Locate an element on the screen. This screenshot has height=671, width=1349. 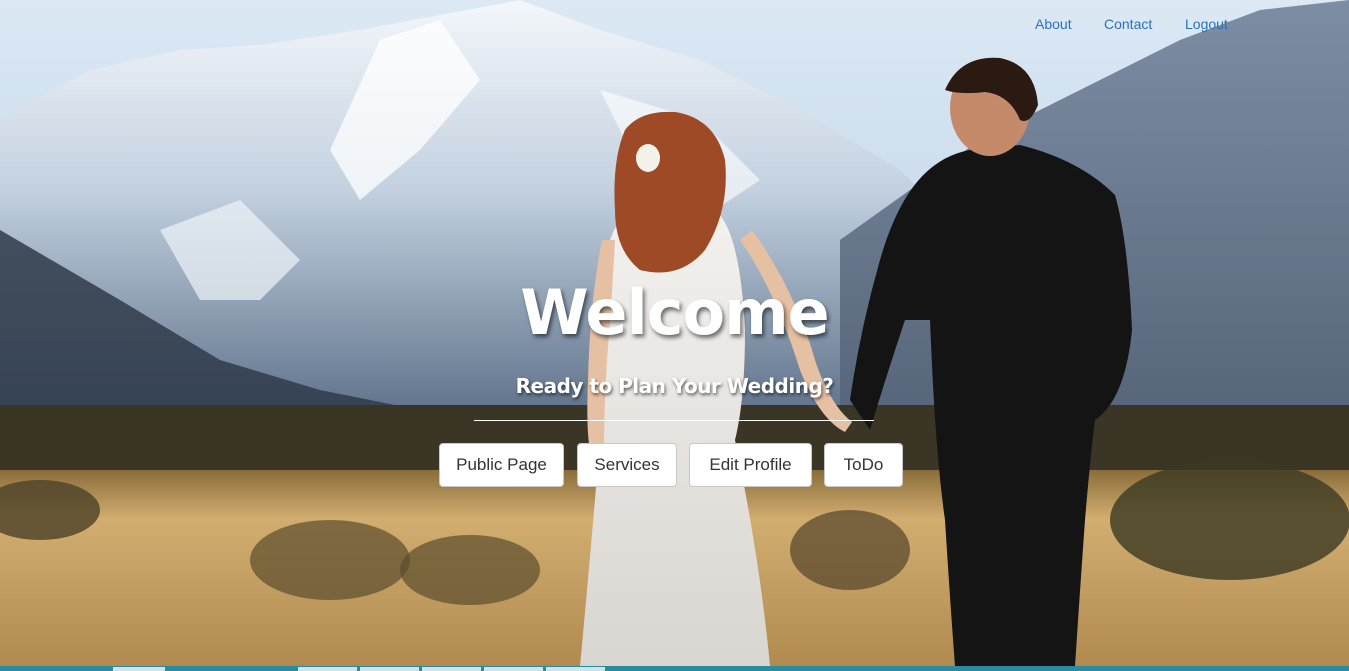
hero-title: Welcome is located at coordinates (674, 312).